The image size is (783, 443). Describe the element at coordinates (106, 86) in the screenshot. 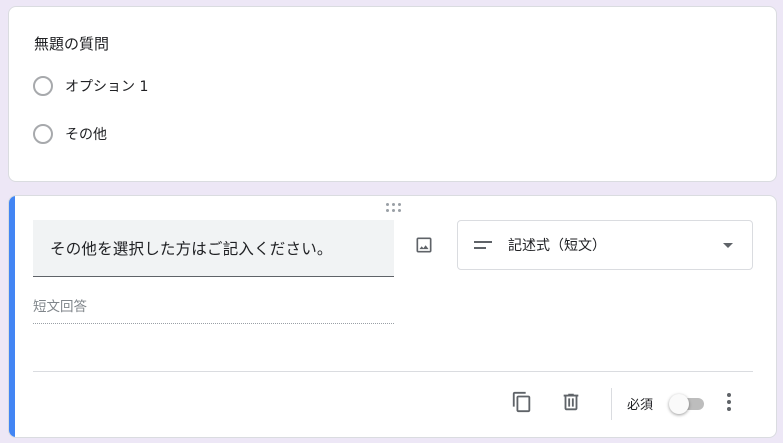

I see `option-label: オプション 1` at that location.